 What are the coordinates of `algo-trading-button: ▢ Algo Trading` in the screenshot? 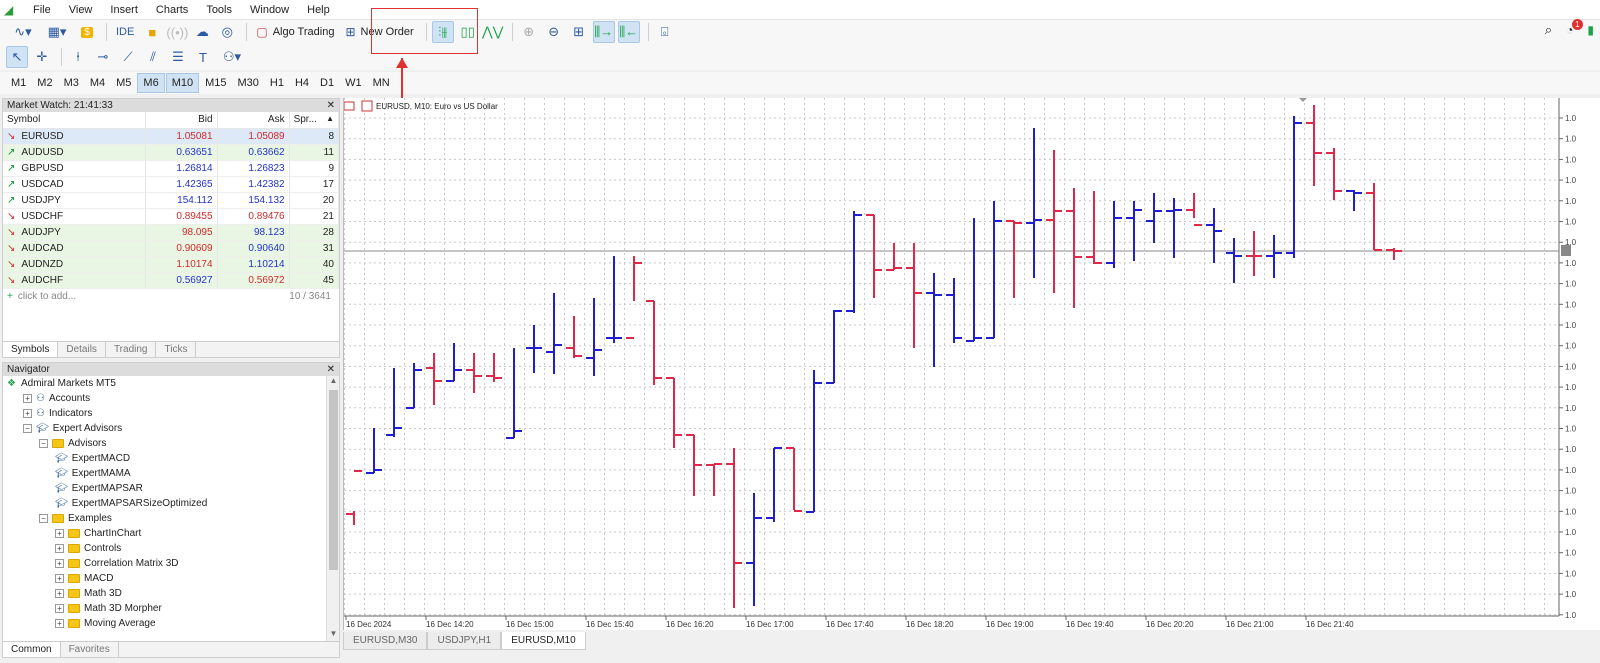 It's located at (295, 32).